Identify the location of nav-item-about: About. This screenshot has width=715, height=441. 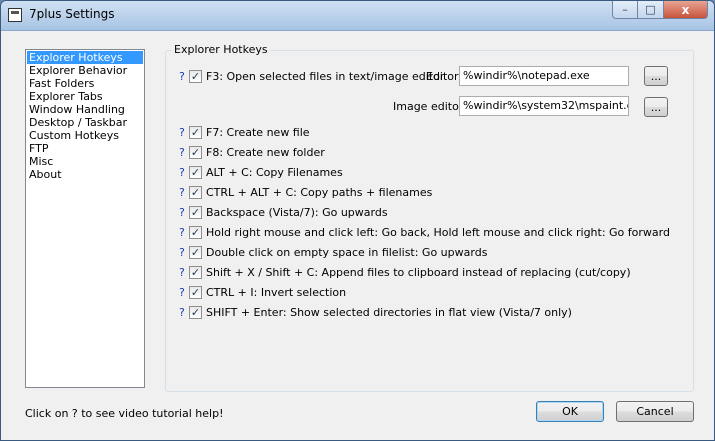
(85, 174).